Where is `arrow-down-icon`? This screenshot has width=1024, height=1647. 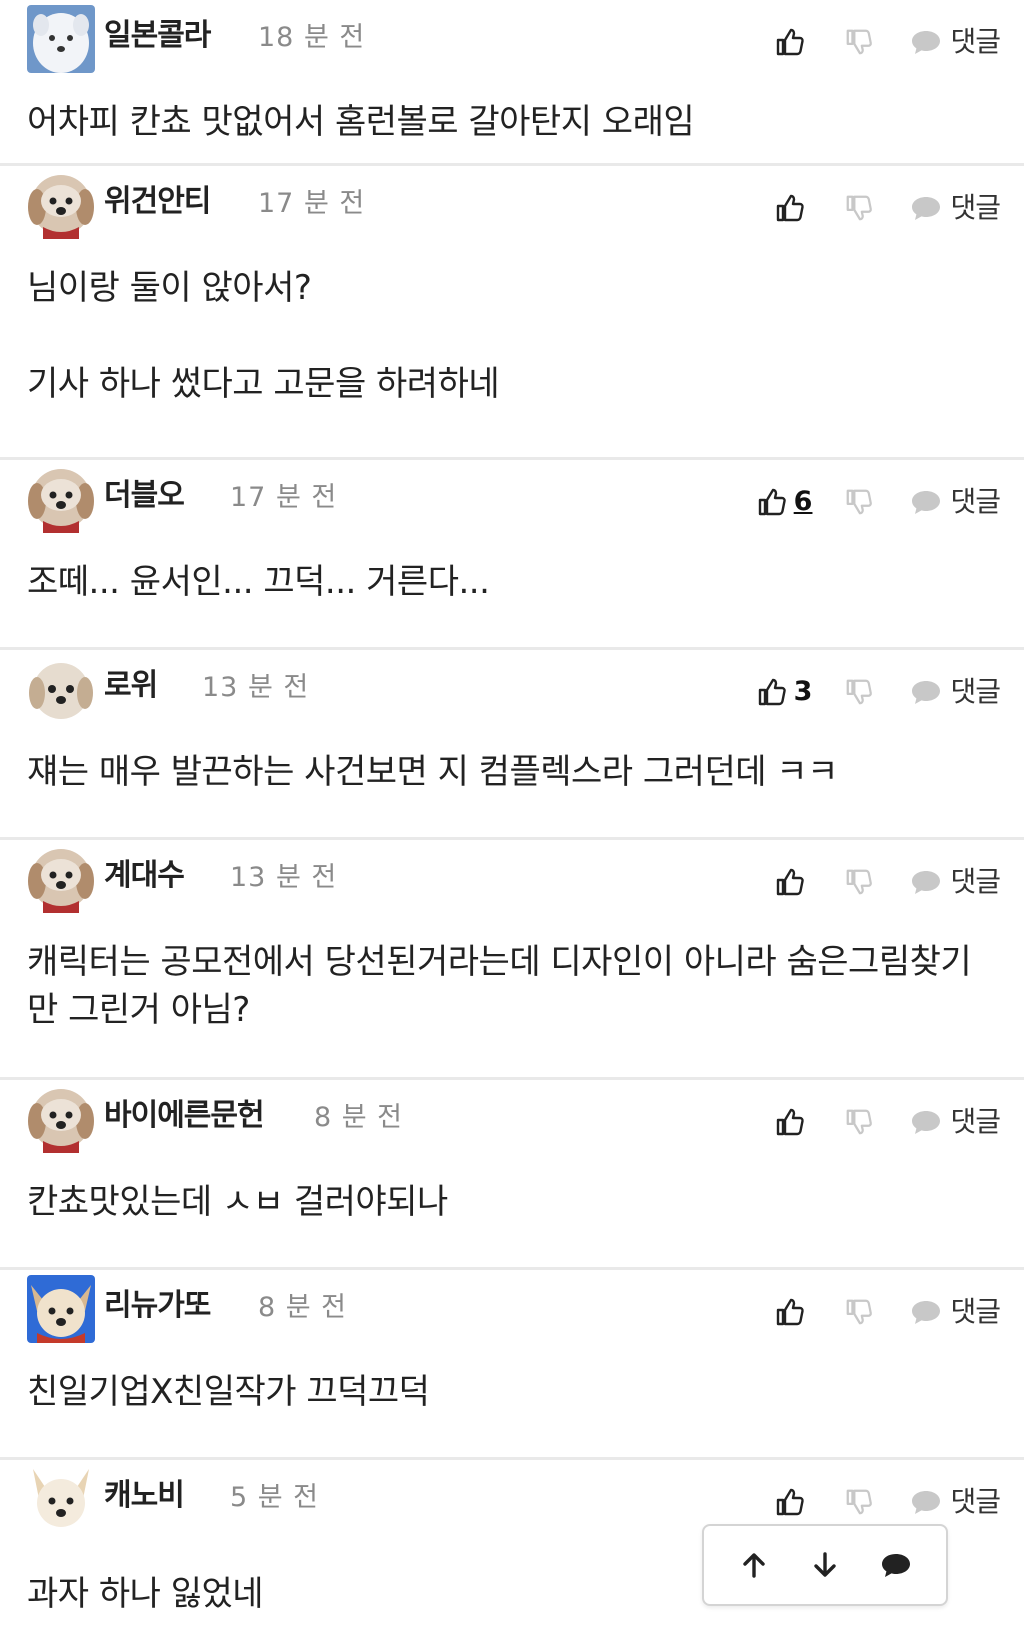 arrow-down-icon is located at coordinates (825, 1564).